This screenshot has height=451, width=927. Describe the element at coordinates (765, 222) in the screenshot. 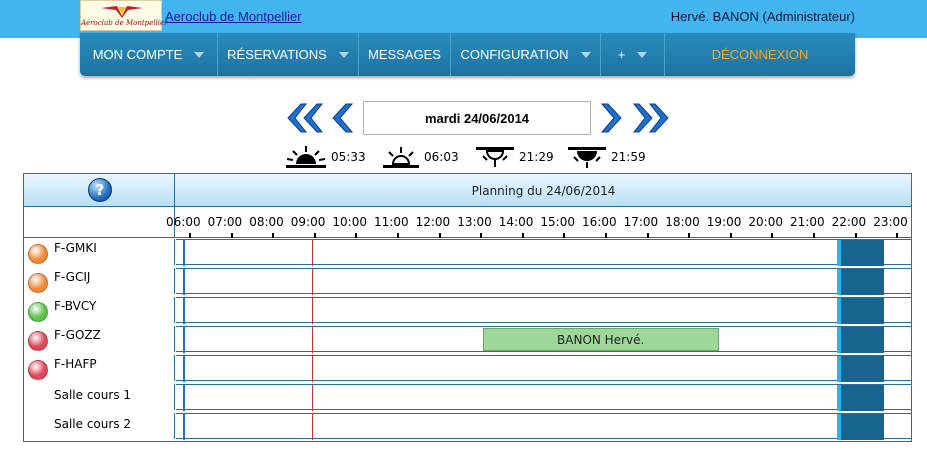

I see `hour-label: 20:00` at that location.